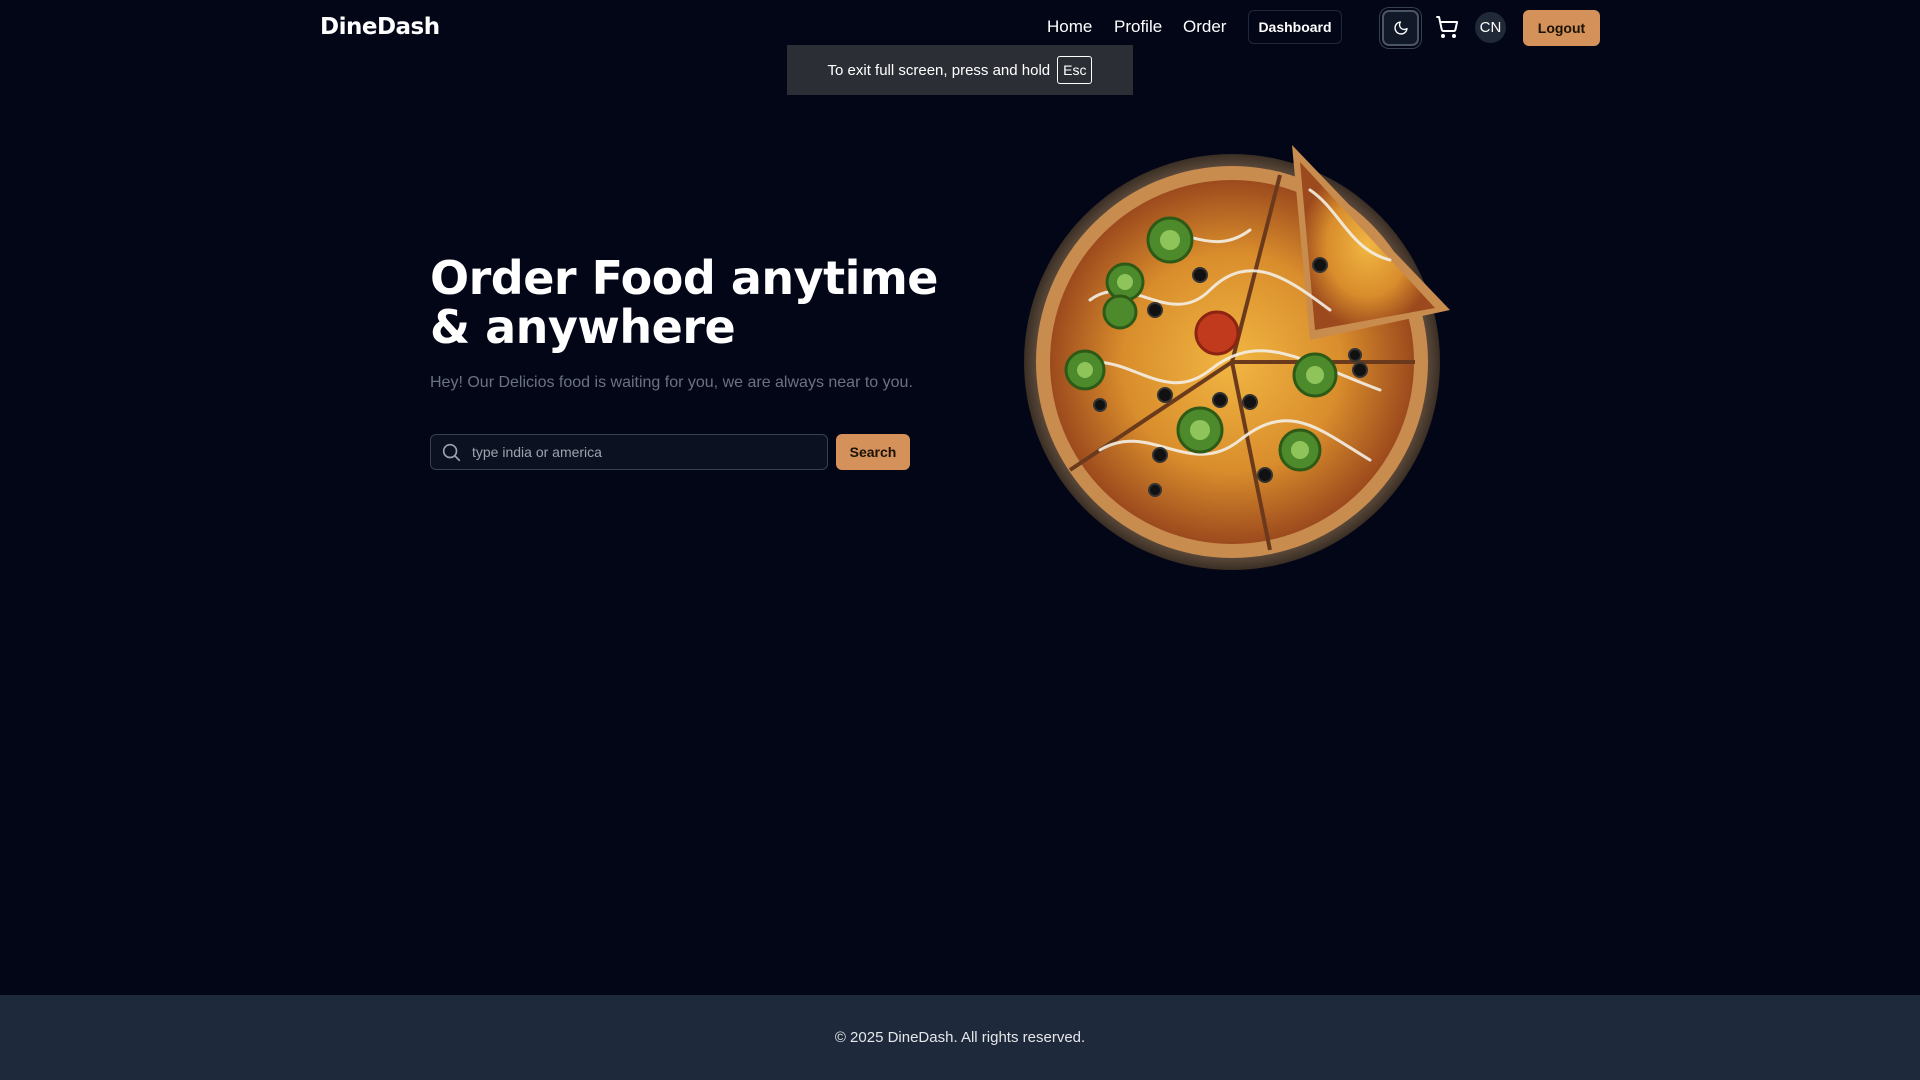  Describe the element at coordinates (1561, 28) in the screenshot. I see `logout-button: Logout` at that location.